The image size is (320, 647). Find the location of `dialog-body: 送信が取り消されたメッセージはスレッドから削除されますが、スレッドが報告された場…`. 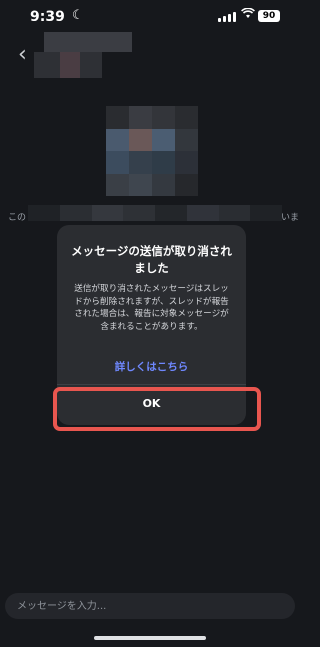

dialog-body: 送信が取り消されたメッセージはスレッドから削除されますが、スレッドが報告された場… is located at coordinates (151, 308).